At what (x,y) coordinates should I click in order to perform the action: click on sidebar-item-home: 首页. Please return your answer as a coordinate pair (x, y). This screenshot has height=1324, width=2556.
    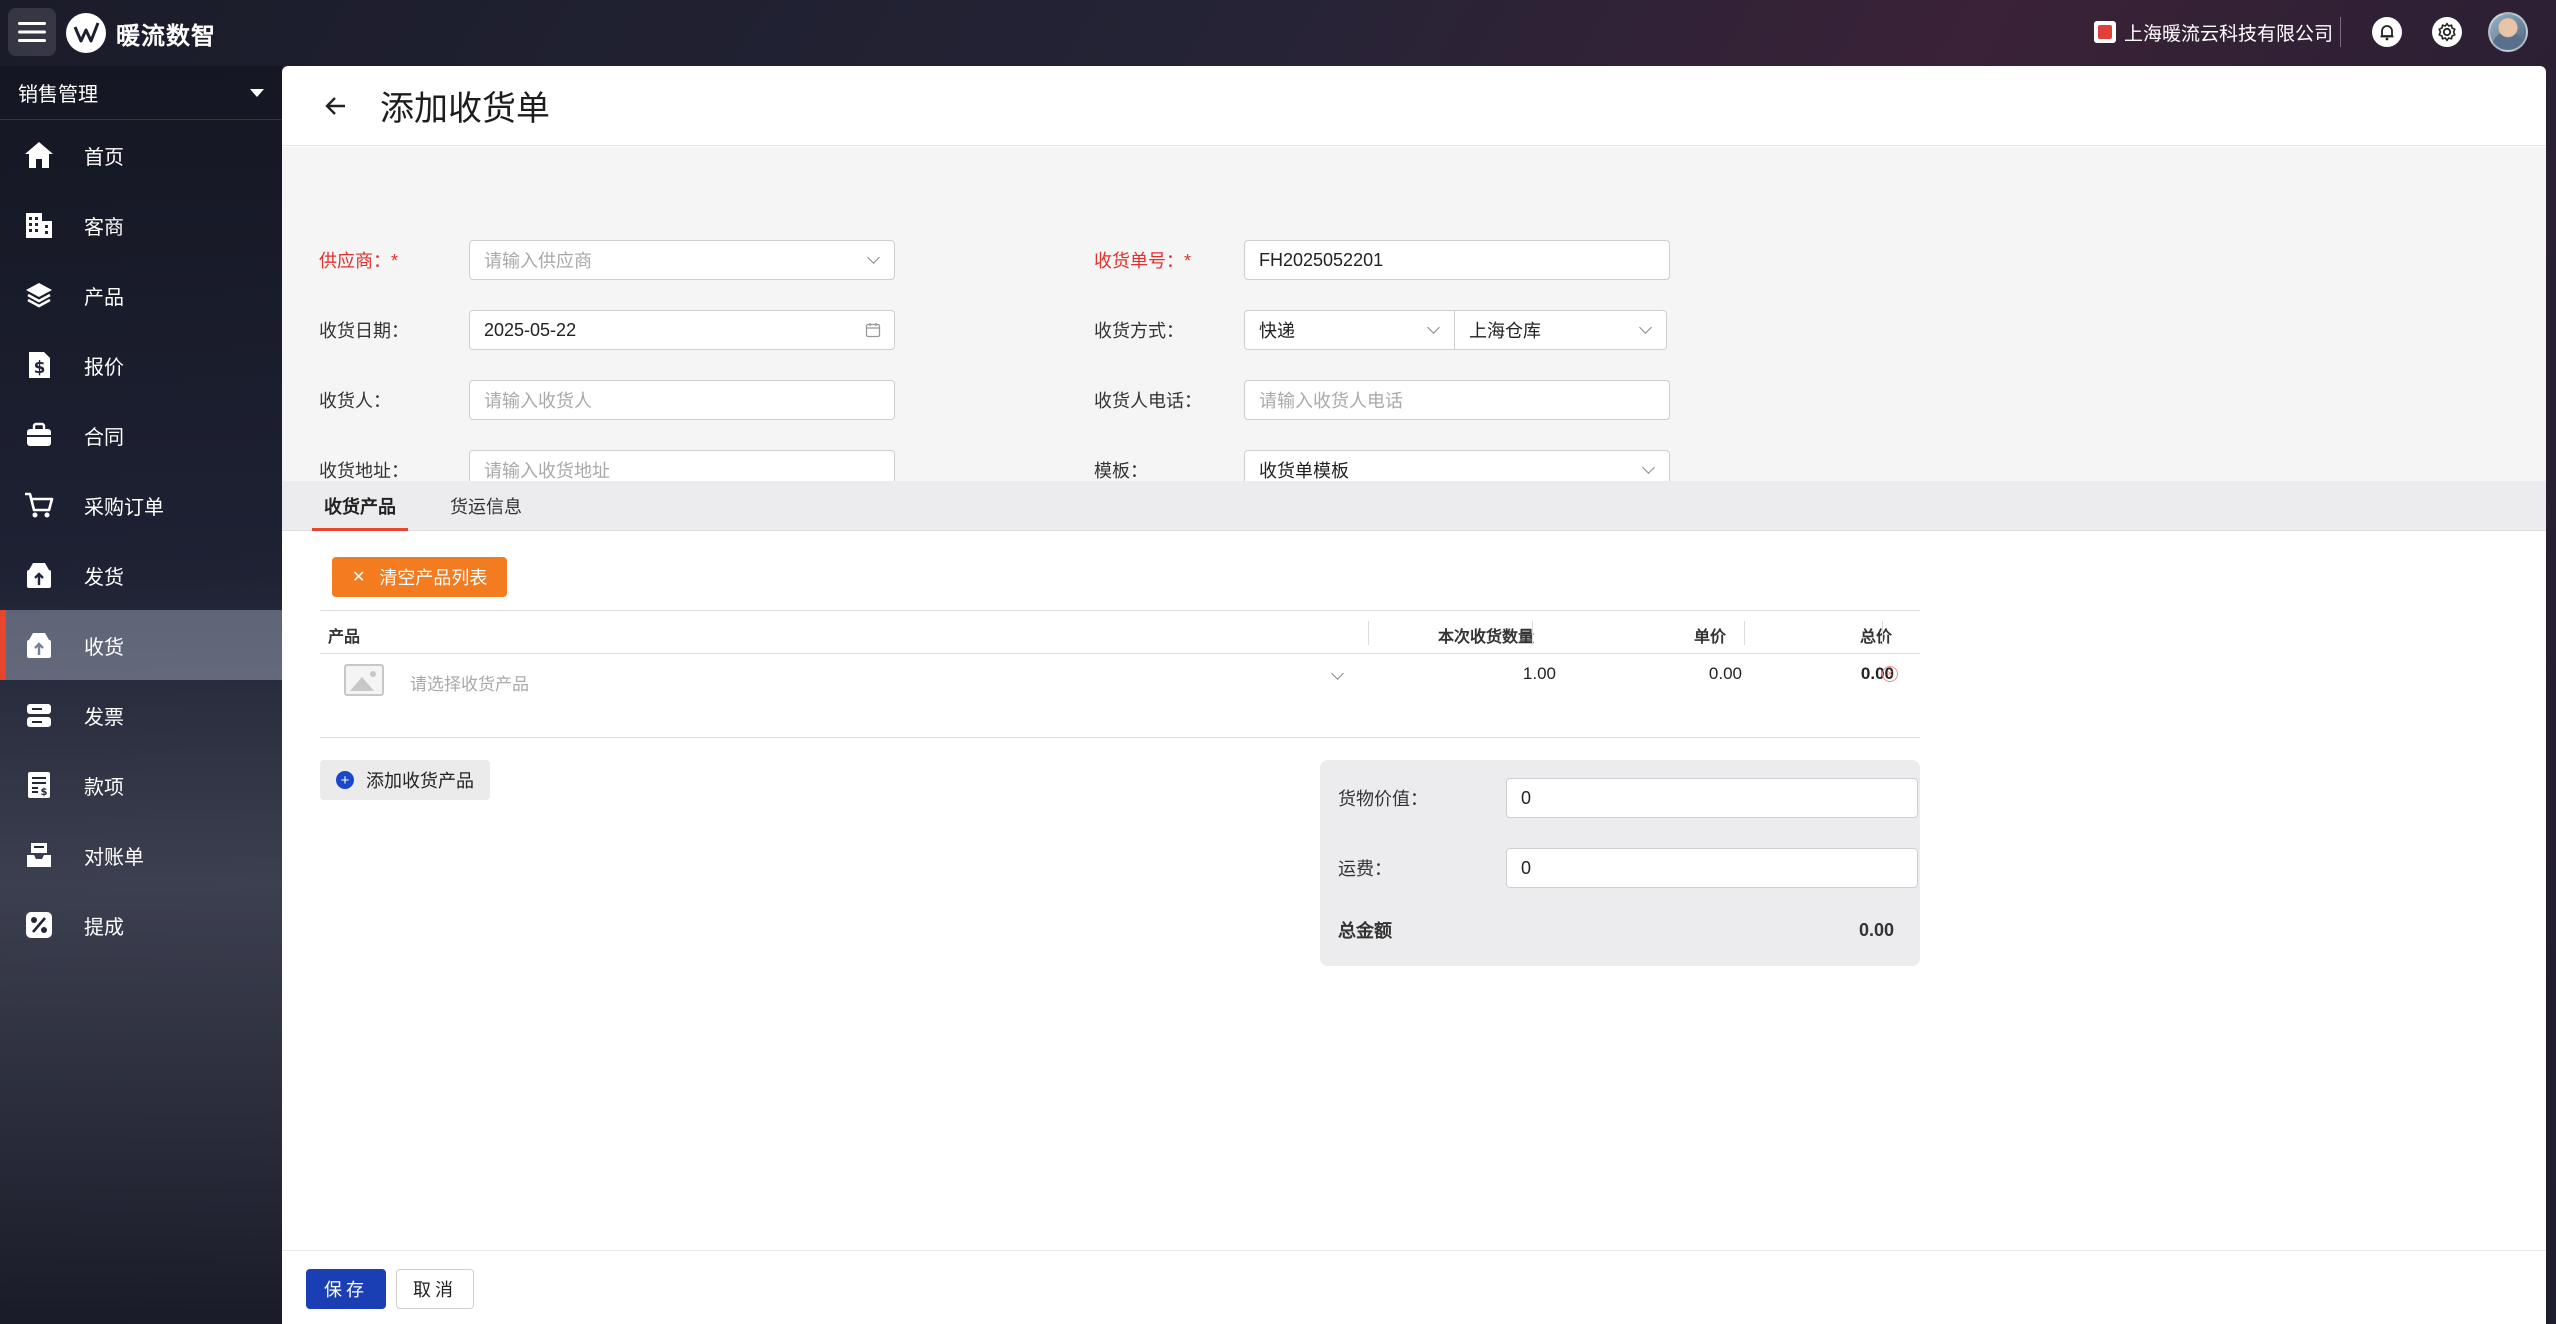
    Looking at the image, I should click on (141, 155).